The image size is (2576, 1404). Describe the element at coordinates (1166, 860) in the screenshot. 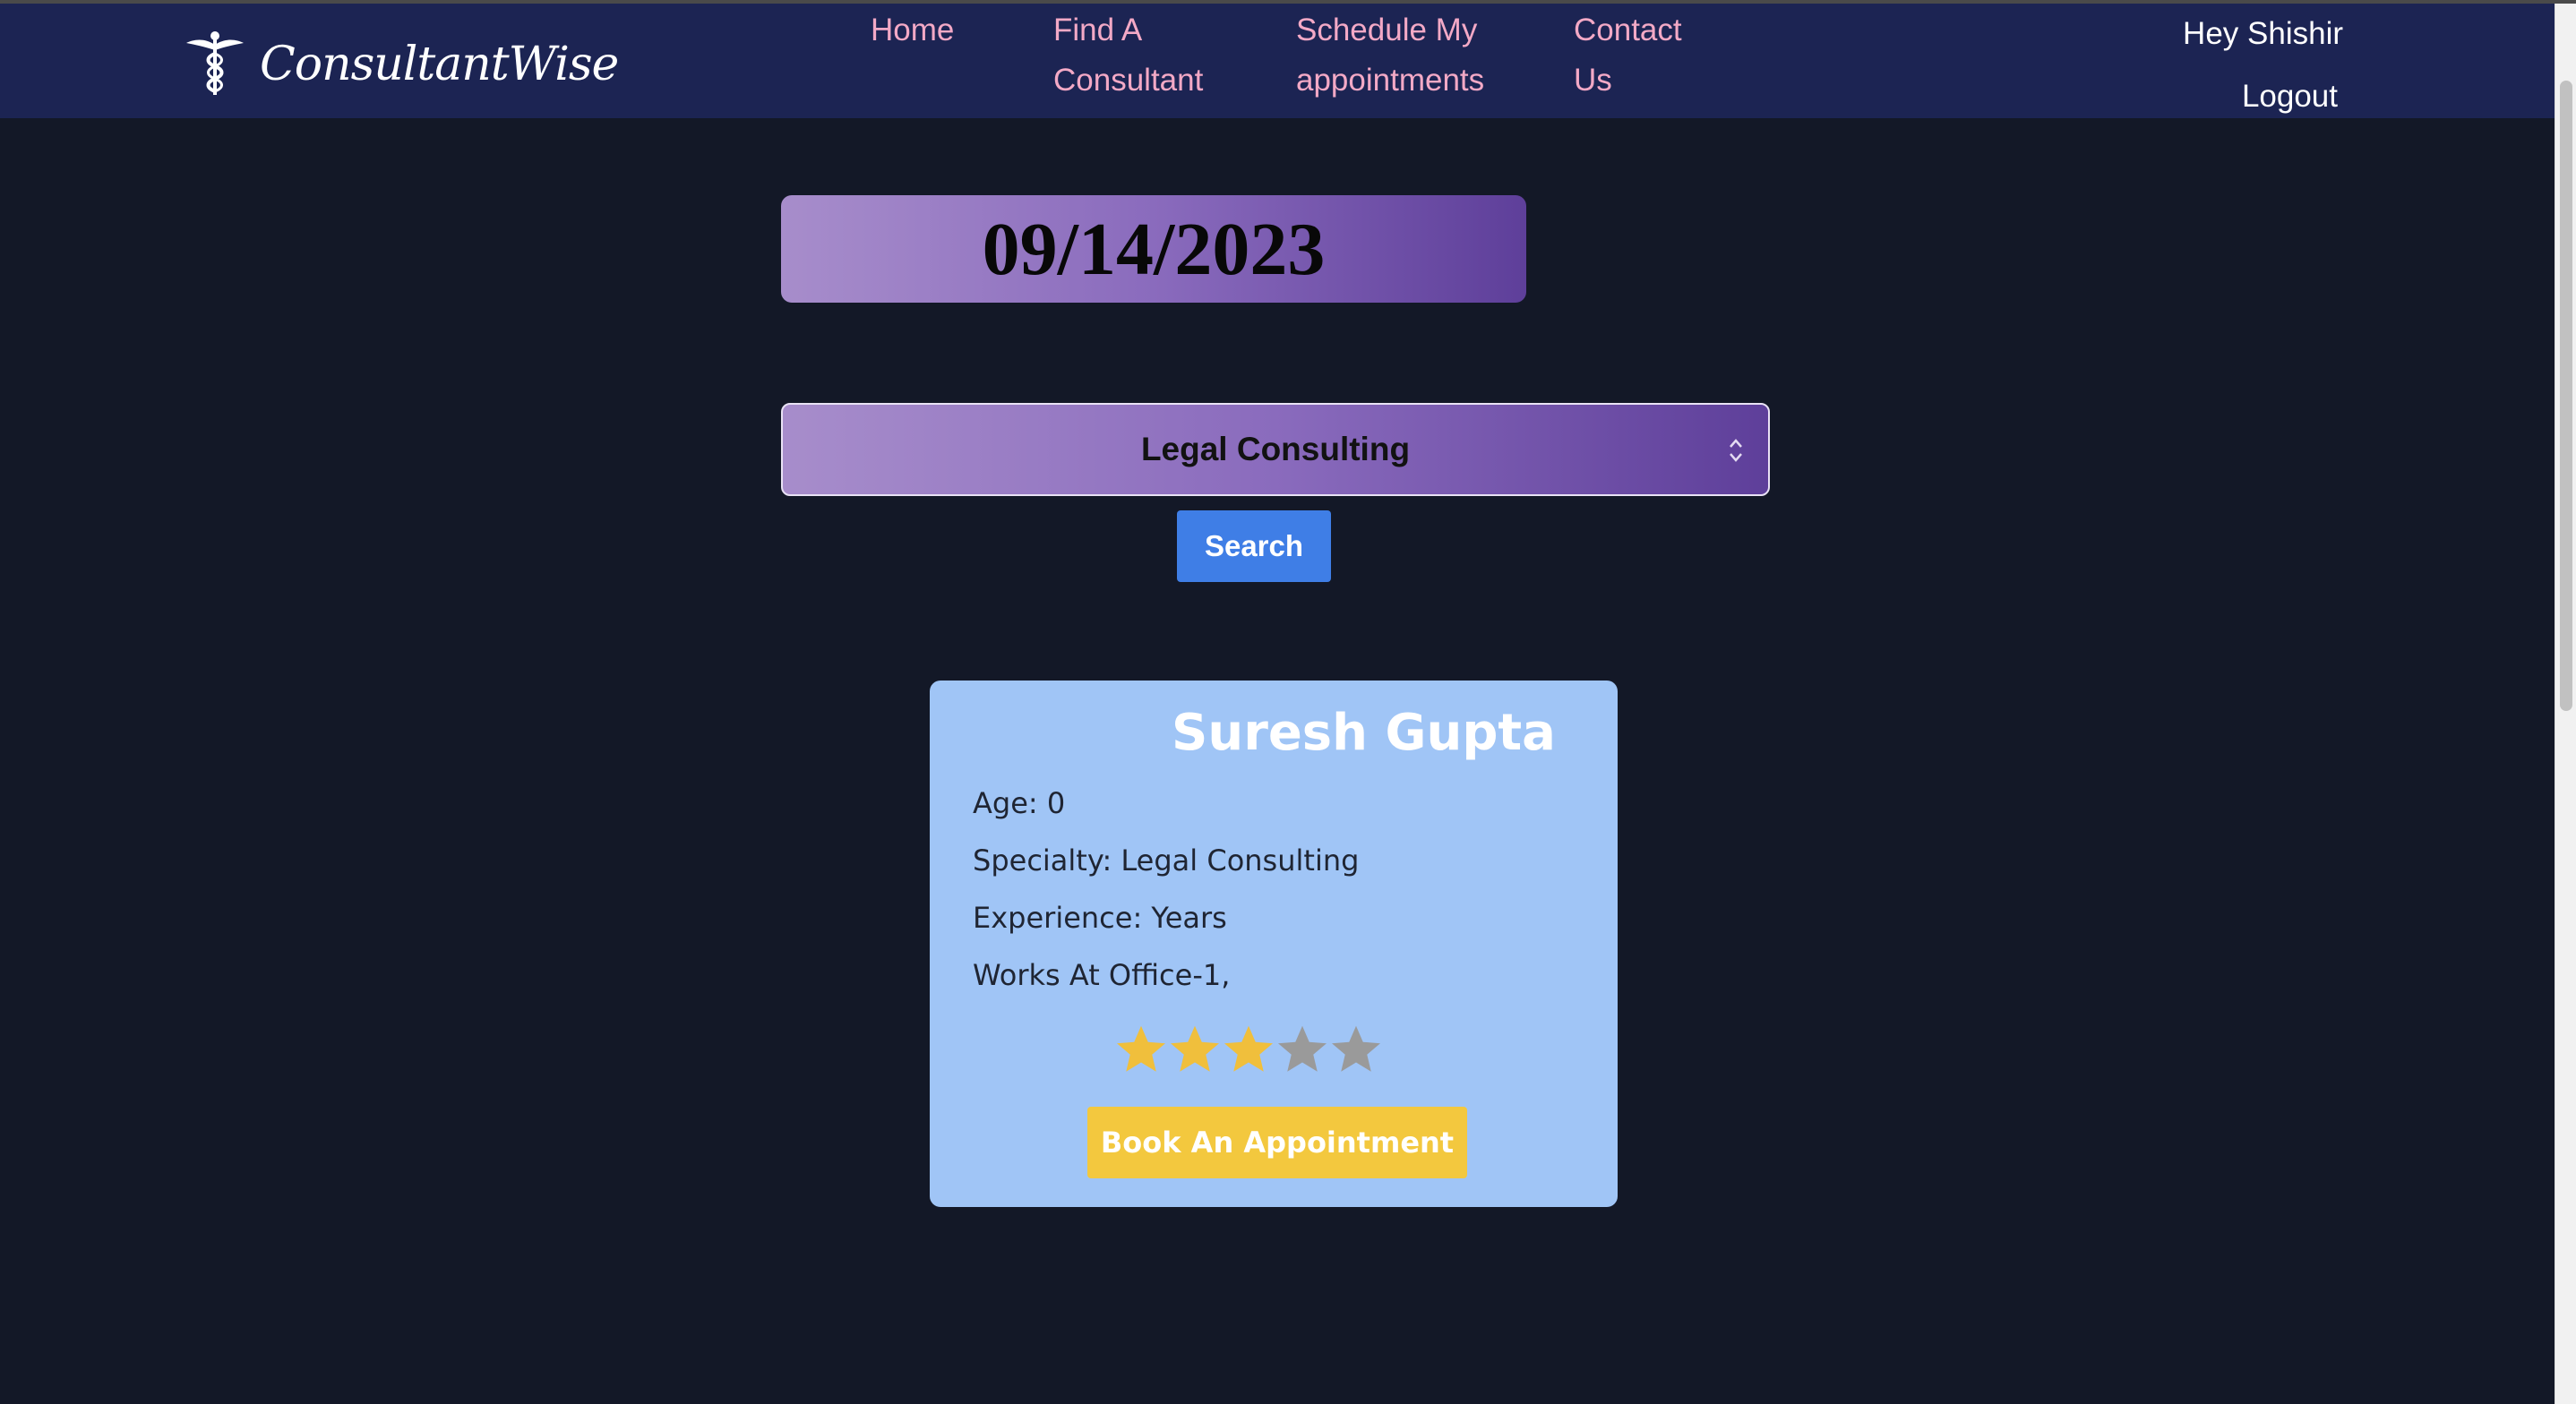

I see `consultant-specialty: Specialty: Legal Consulting` at that location.